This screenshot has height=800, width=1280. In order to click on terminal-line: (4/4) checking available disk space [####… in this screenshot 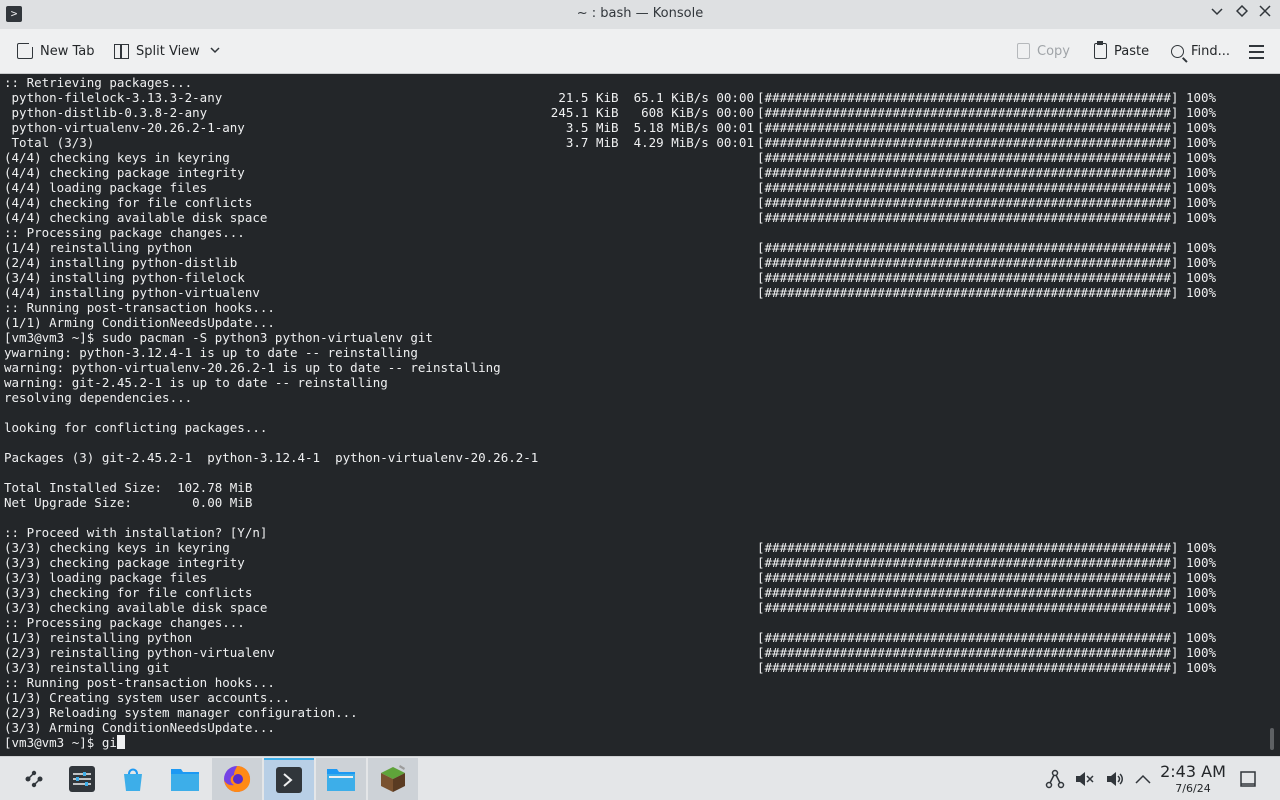, I will do `click(635, 217)`.